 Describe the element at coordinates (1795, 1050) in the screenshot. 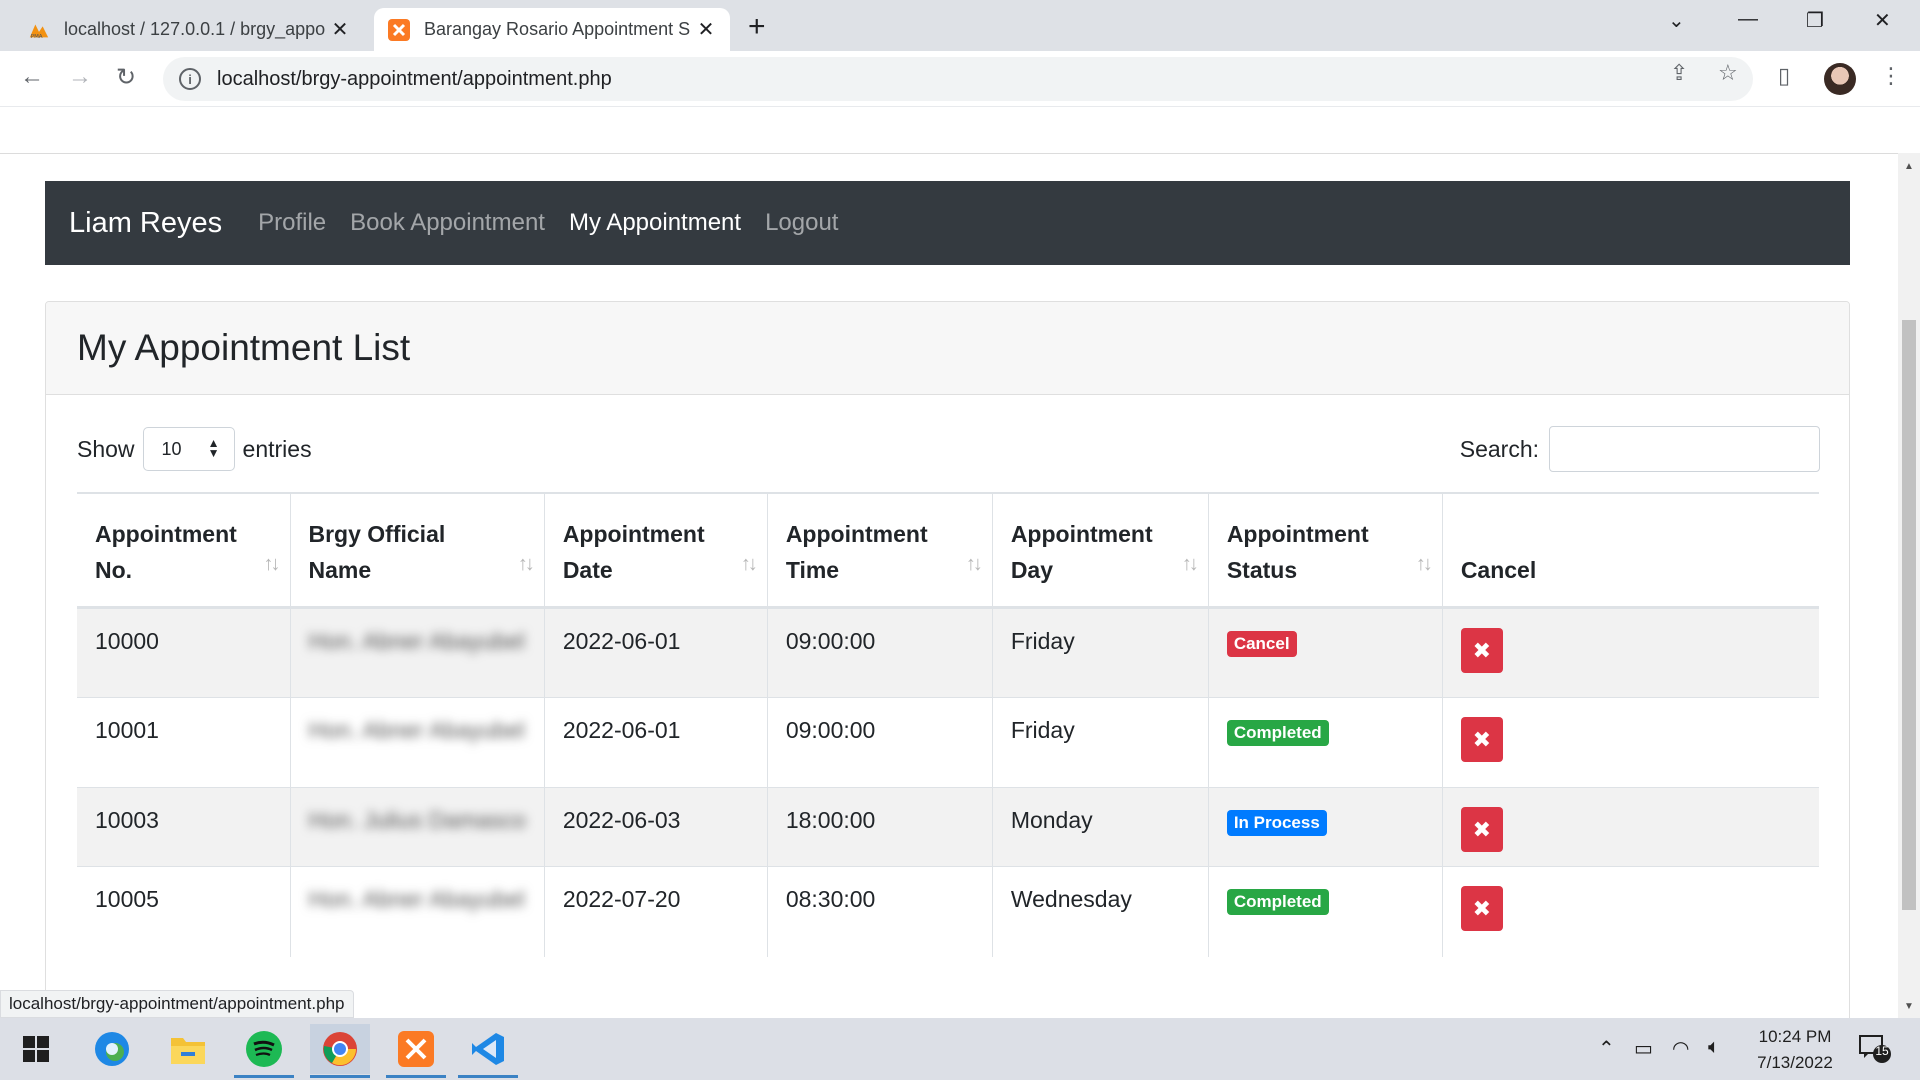

I see `system-clock: 10:24 PM 7/13/2022` at that location.